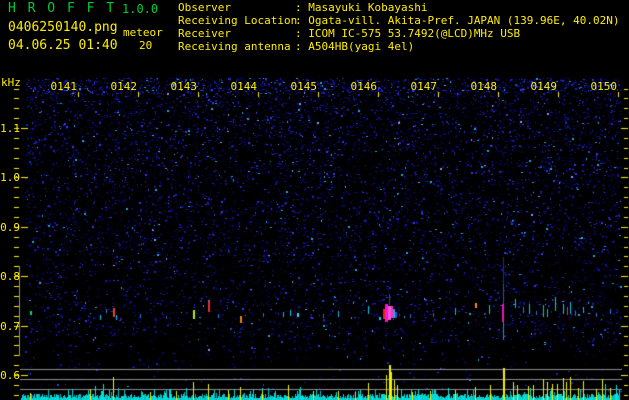  I want to click on time-label: 0147, so click(424, 86).